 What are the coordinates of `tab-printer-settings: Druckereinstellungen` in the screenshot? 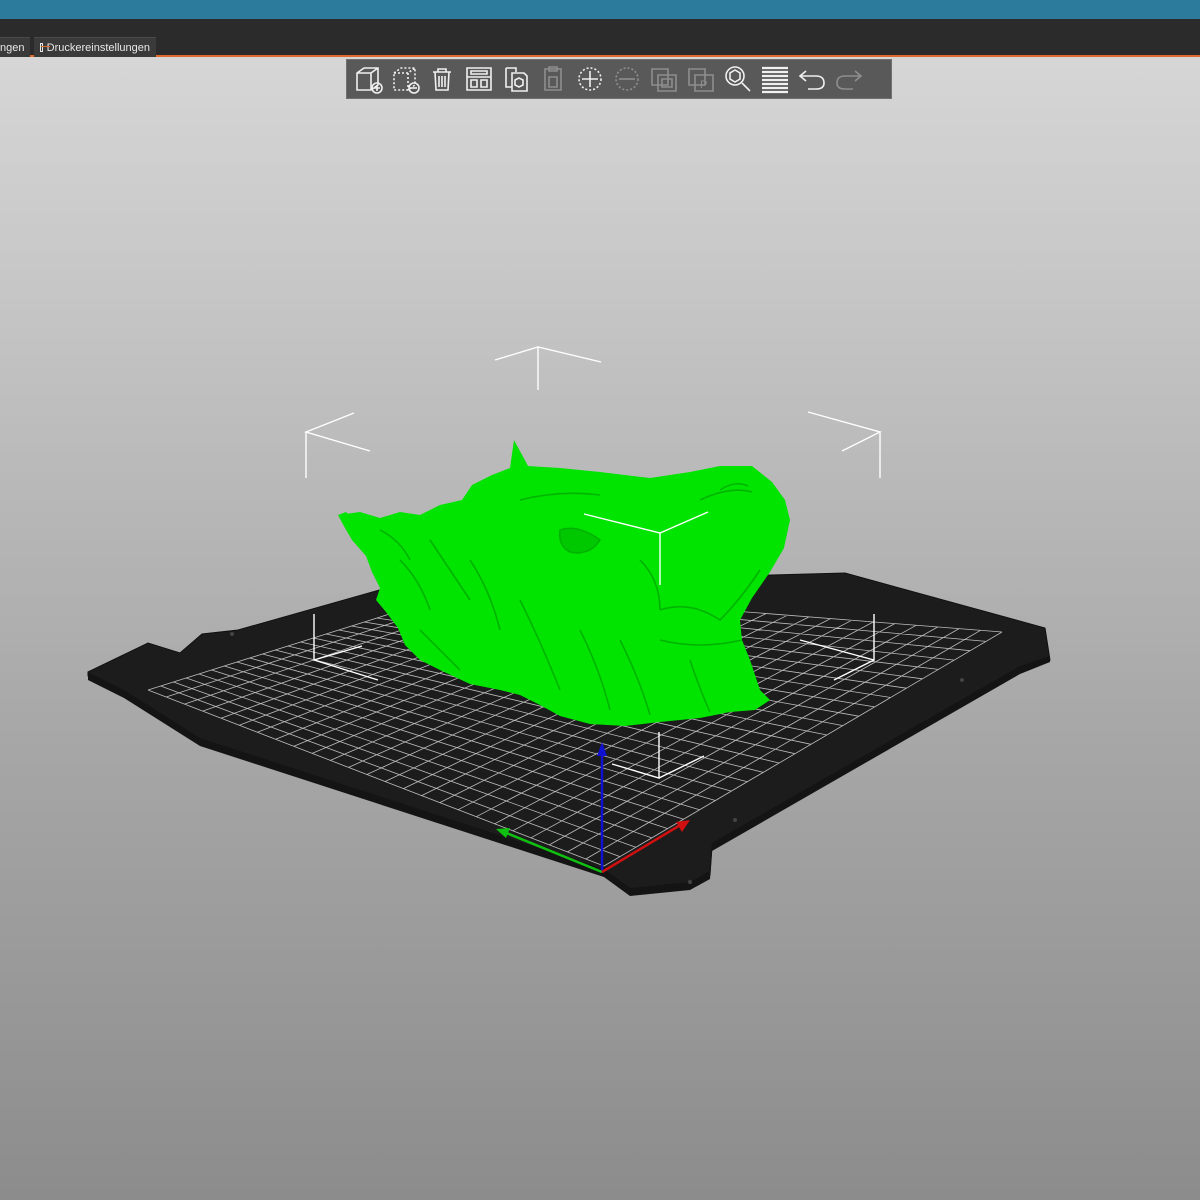 It's located at (95, 47).